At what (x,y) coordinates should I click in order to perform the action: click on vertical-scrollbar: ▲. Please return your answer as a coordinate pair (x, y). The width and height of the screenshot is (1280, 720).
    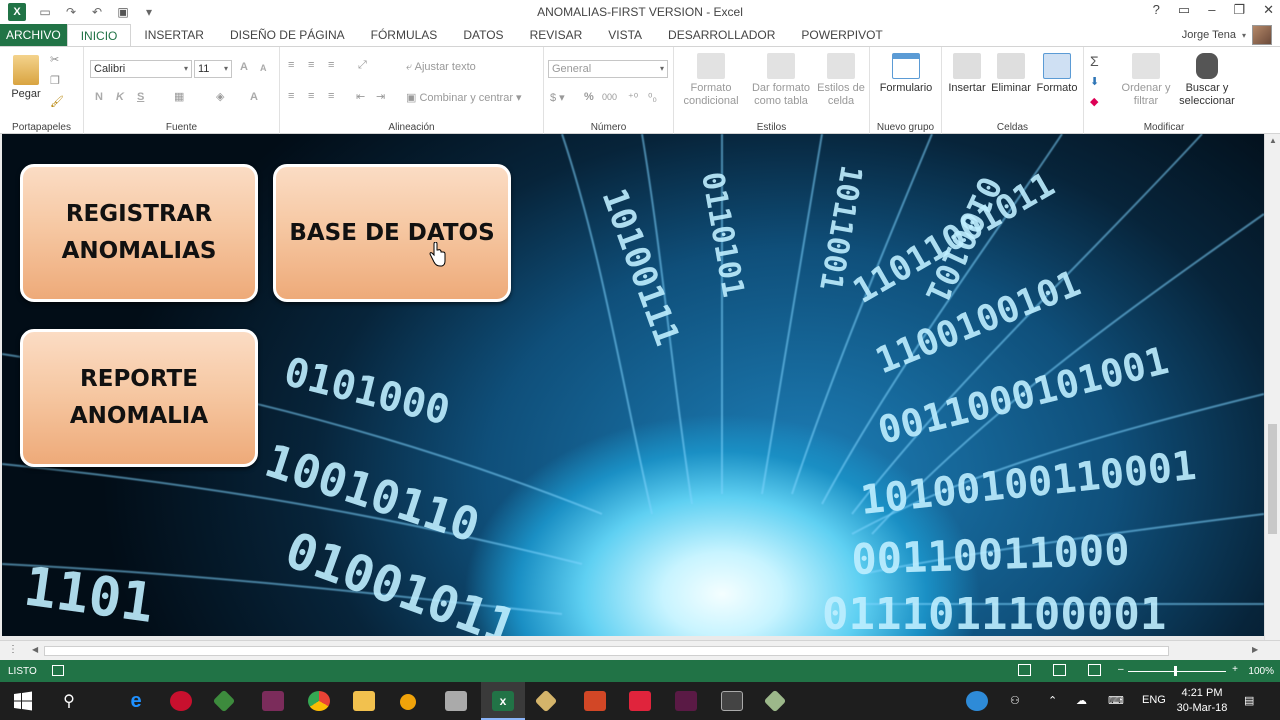
    Looking at the image, I should click on (1272, 387).